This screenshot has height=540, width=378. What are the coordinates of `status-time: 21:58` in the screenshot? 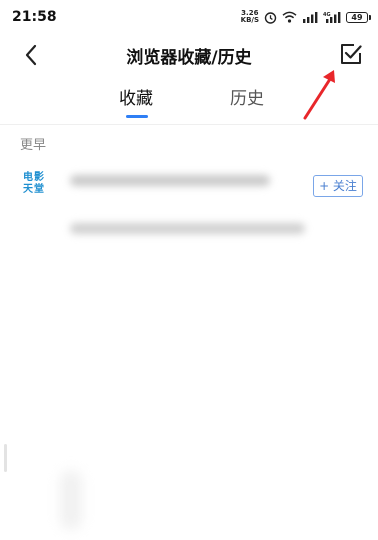 It's located at (34, 17).